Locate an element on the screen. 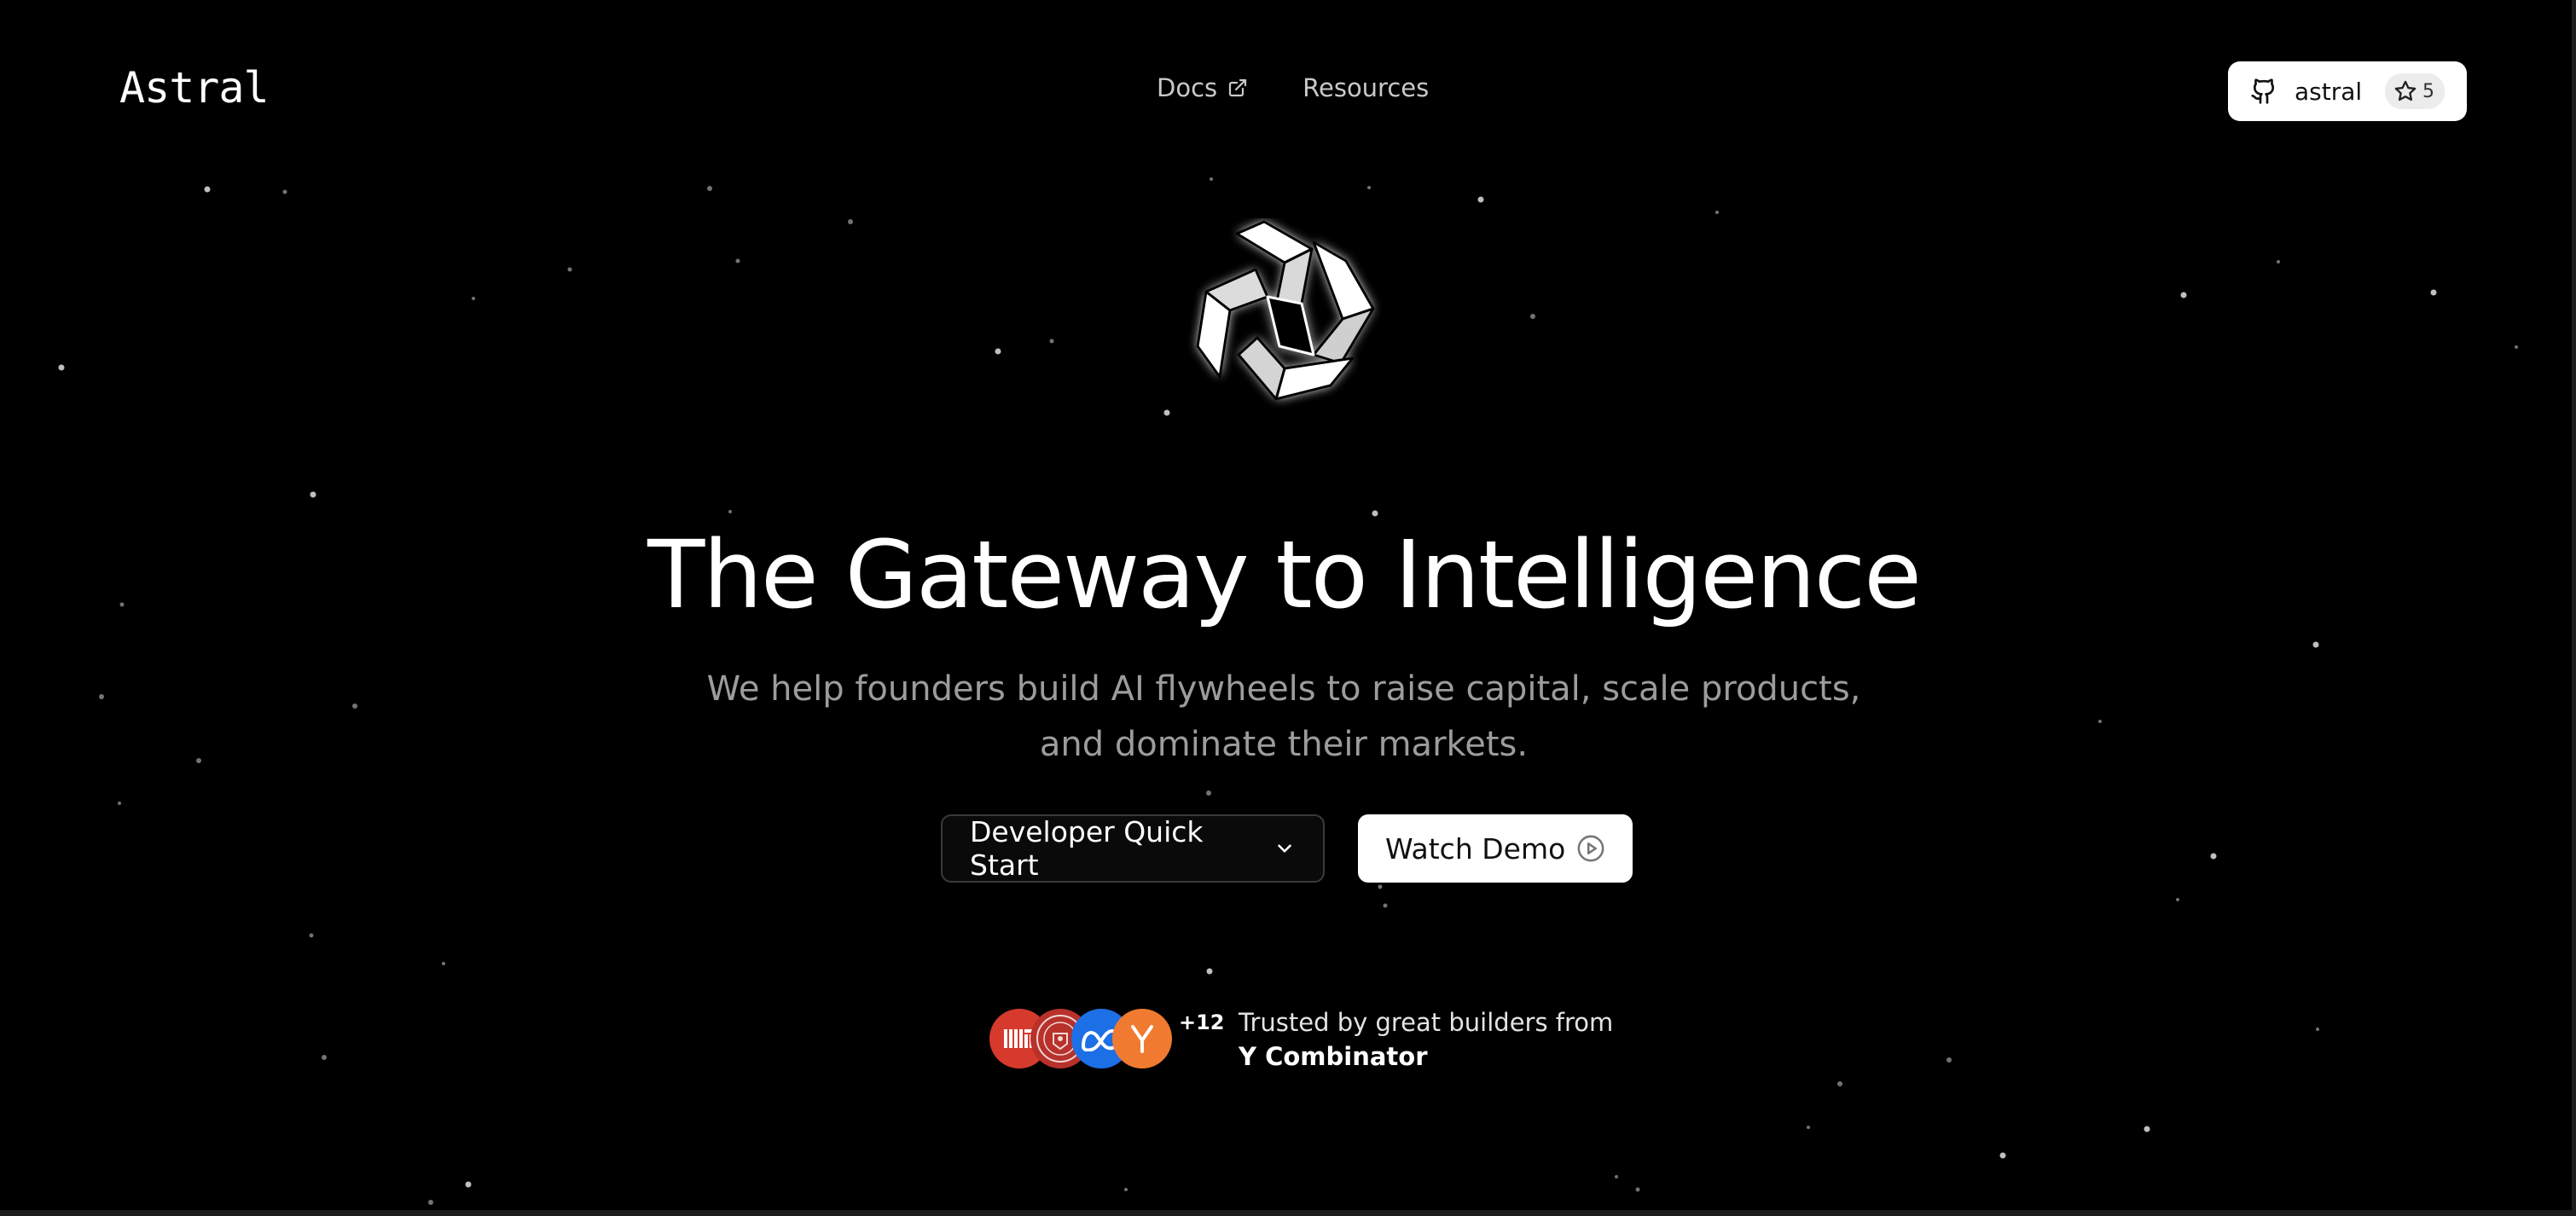 The image size is (2576, 1216). star-count-badge: 5 is located at coordinates (2415, 91).